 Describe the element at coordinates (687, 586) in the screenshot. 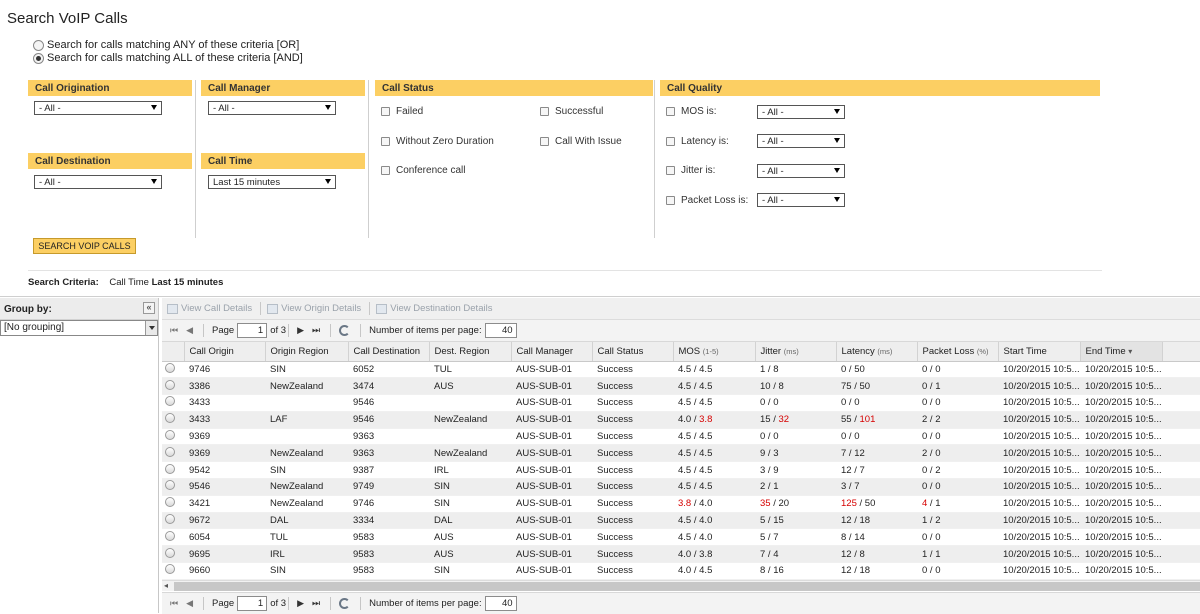

I see `scrollbar-thumb` at that location.